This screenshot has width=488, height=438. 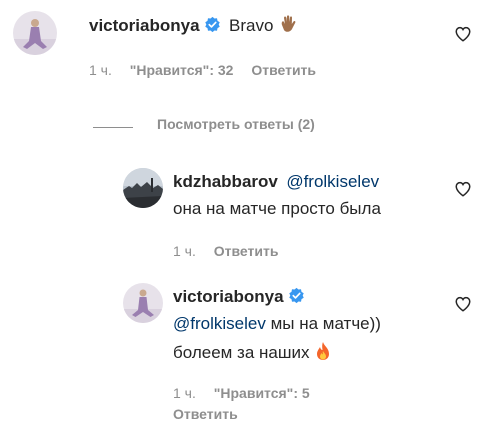 I want to click on view-replies-button: Посмотреть ответы (2), so click(x=236, y=124).